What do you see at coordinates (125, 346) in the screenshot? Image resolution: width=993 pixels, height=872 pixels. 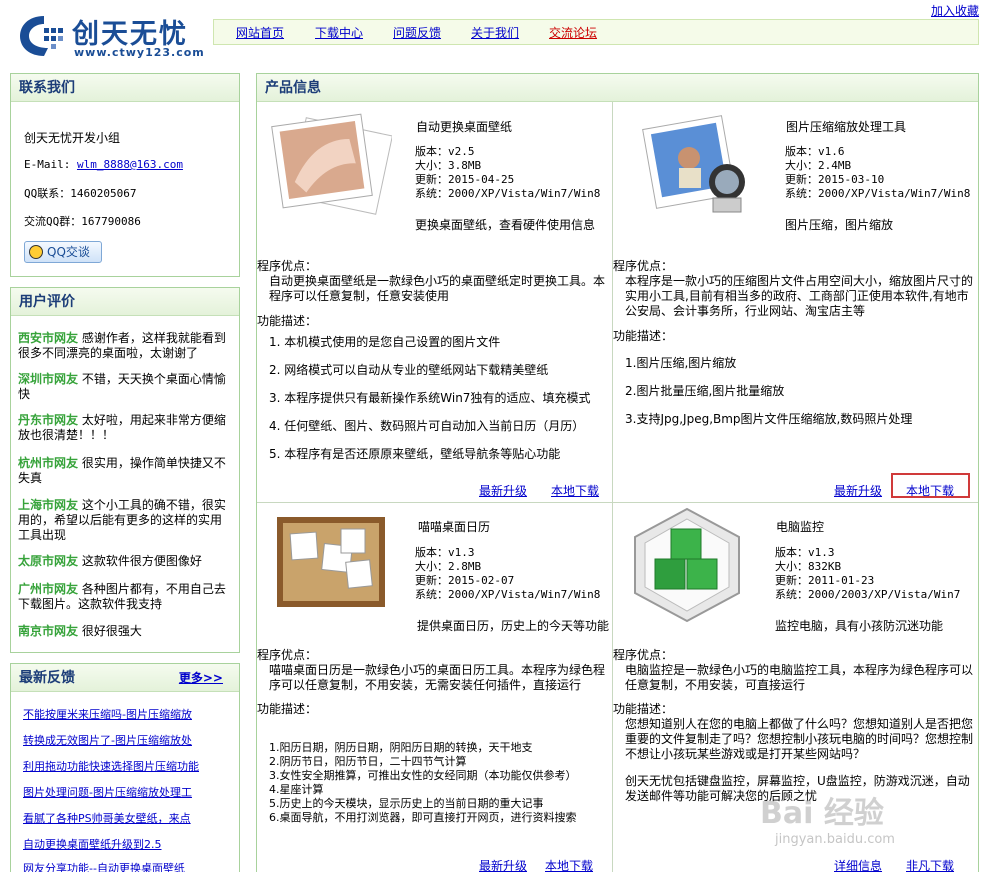 I see `review-item: 西安市网友 感谢作者，这样我就能看到很多不同漂亮的桌面啦，太谢谢了` at bounding box center [125, 346].